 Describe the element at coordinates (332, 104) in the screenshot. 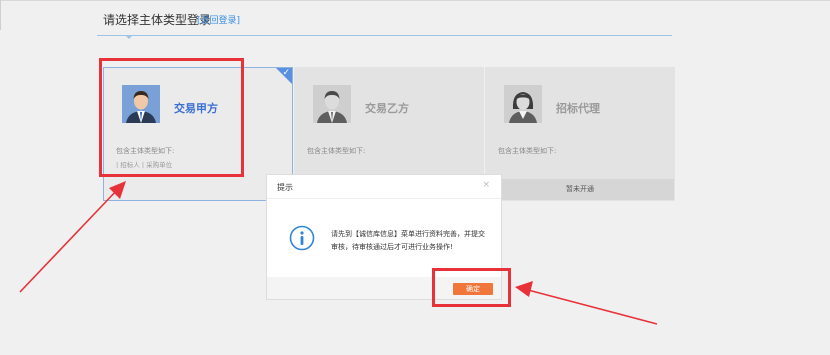

I see `male-user-gray-avatar-icon` at that location.